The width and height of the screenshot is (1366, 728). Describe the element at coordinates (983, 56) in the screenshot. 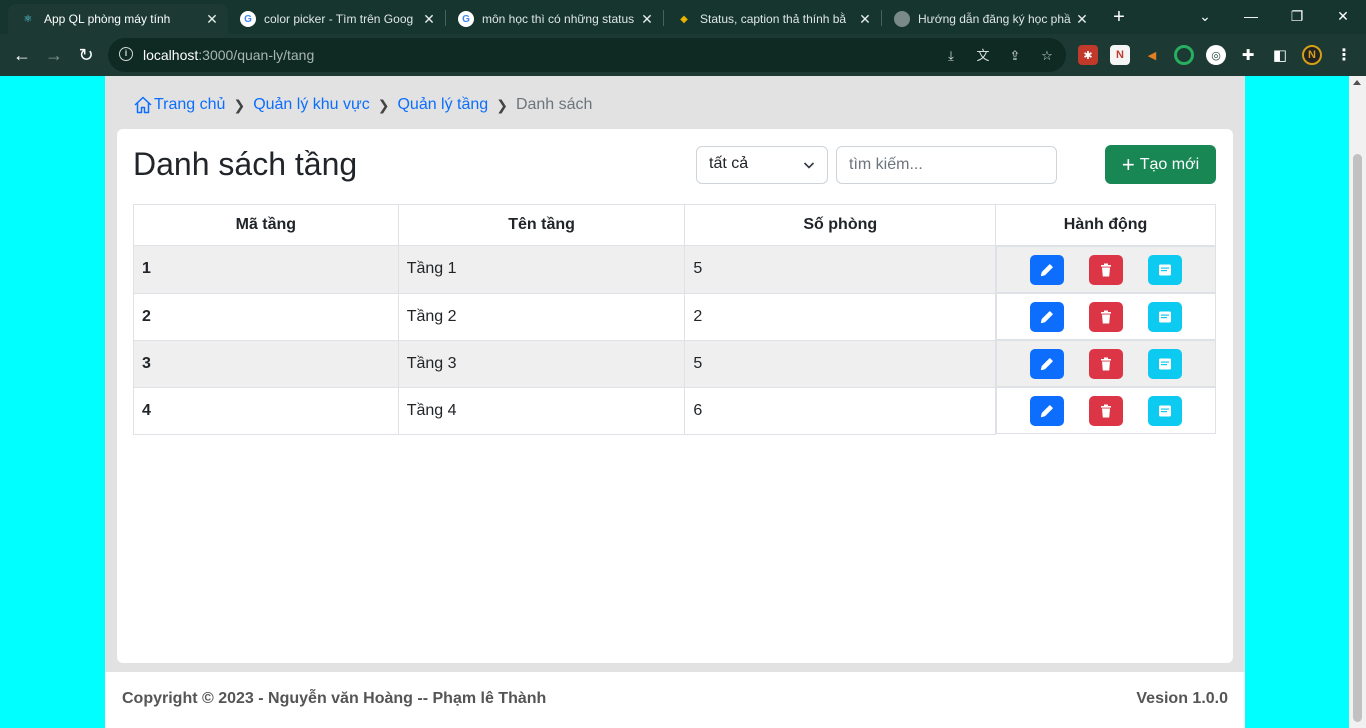

I see `translate-icon: 文` at that location.